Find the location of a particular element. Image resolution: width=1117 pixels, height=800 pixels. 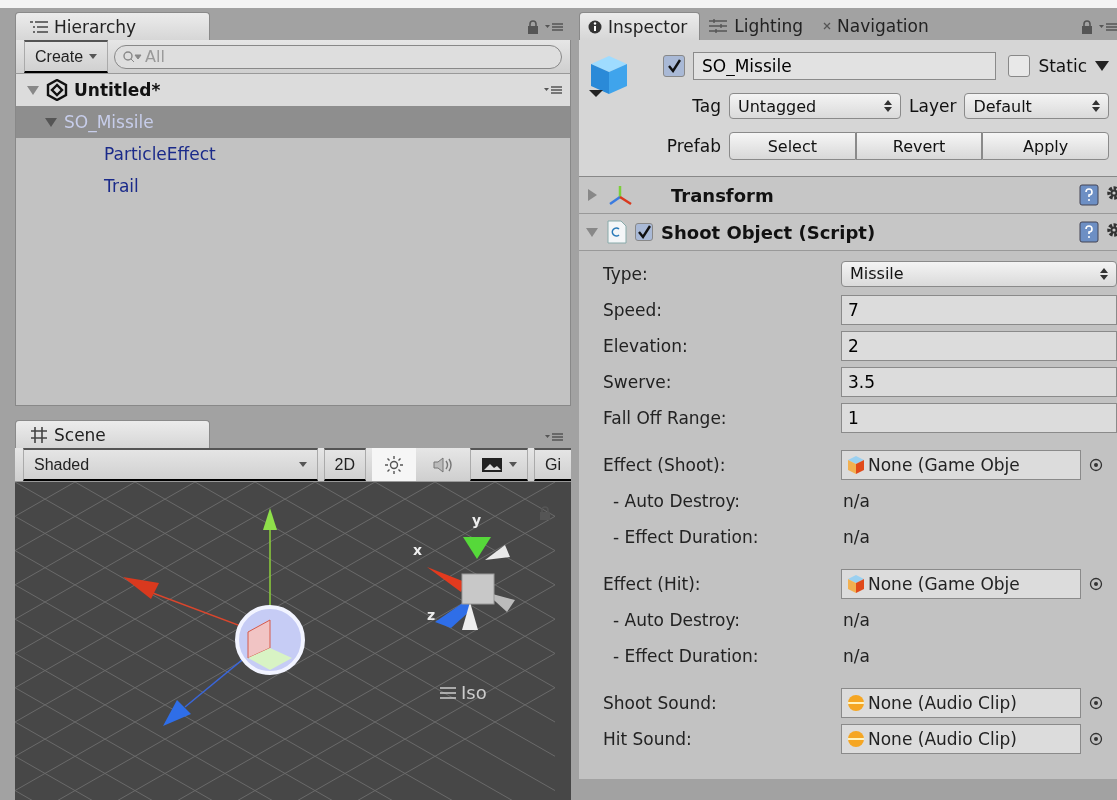

prefab-button: Revert is located at coordinates (919, 146).